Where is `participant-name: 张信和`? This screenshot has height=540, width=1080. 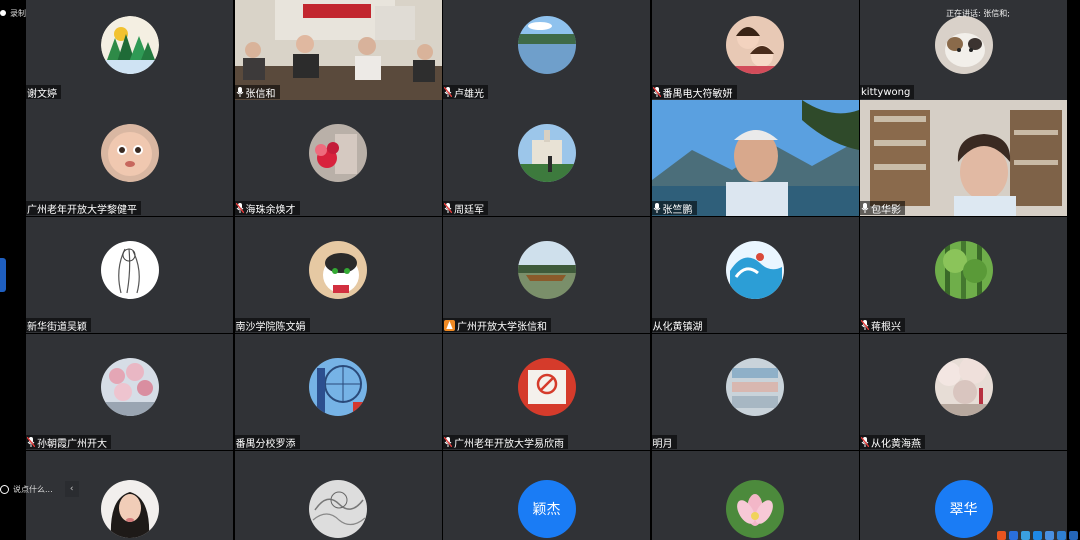 participant-name: 张信和 is located at coordinates (260, 94).